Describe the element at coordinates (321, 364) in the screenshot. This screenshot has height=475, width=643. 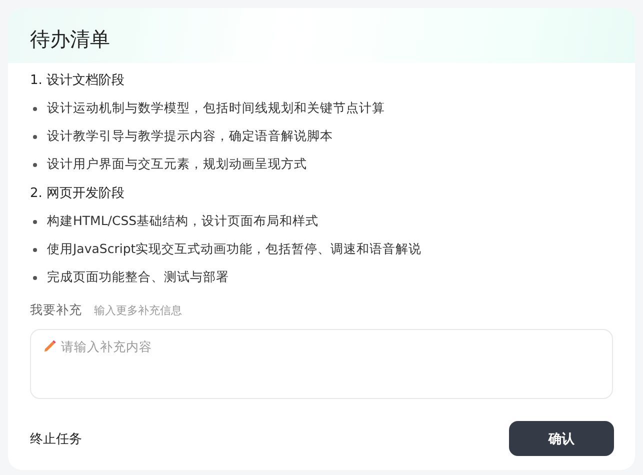
I see `supplement-field: 请输入补充内容` at that location.